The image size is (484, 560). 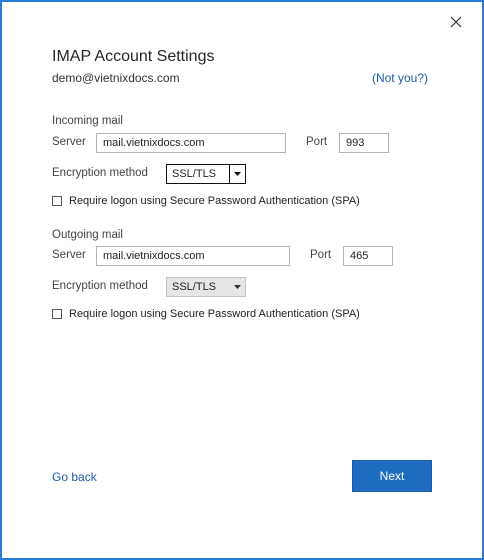 I want to click on dialog-title: IMAP Account Settings, so click(x=133, y=56).